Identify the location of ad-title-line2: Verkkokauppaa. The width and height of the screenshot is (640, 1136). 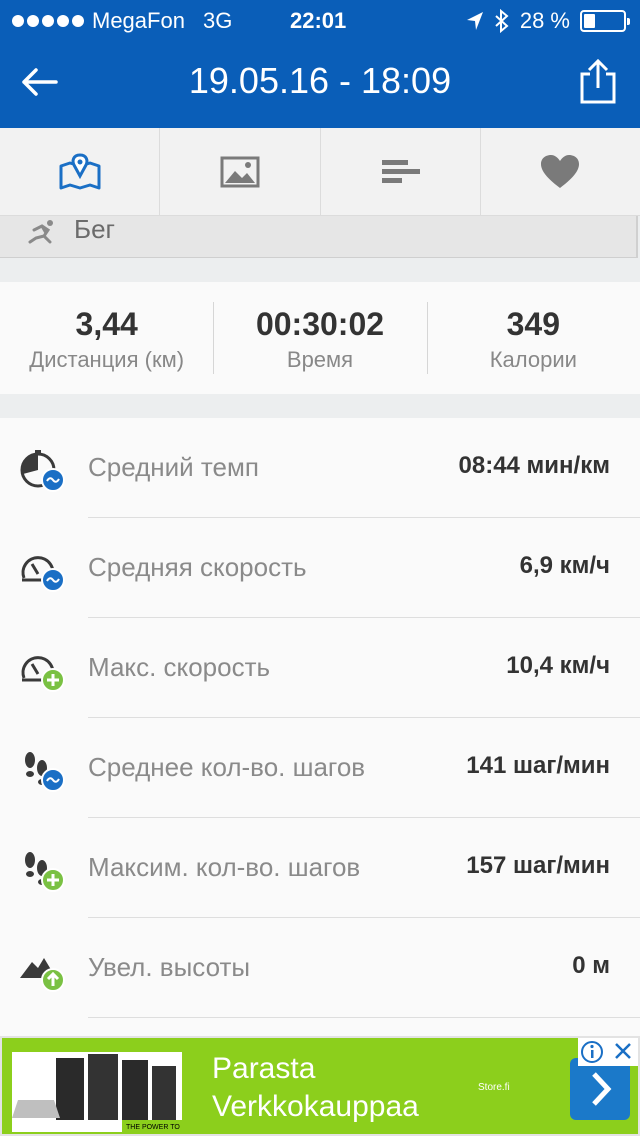
(315, 1106).